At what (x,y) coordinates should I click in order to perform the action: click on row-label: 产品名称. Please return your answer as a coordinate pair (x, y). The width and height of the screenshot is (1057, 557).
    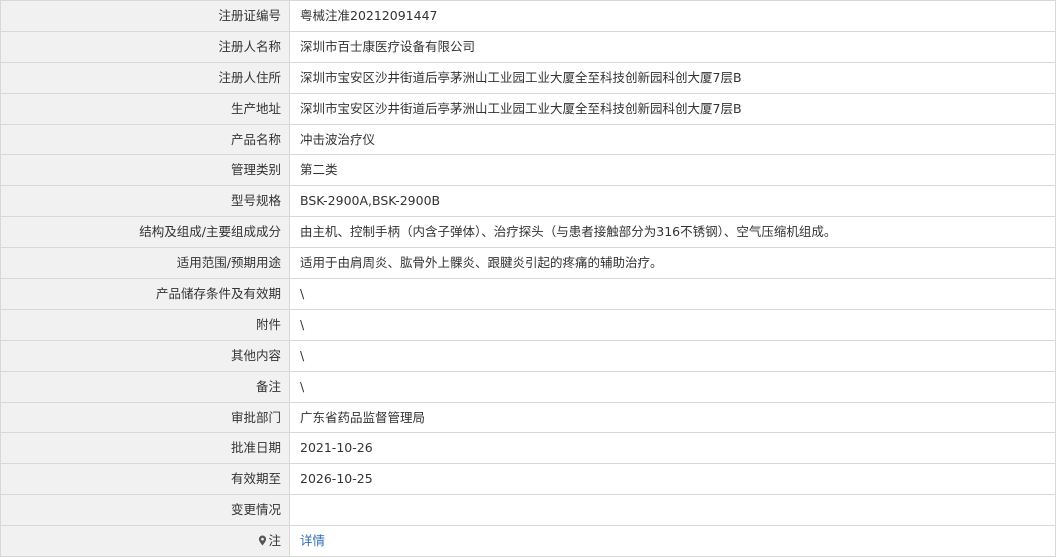
    Looking at the image, I should click on (145, 139).